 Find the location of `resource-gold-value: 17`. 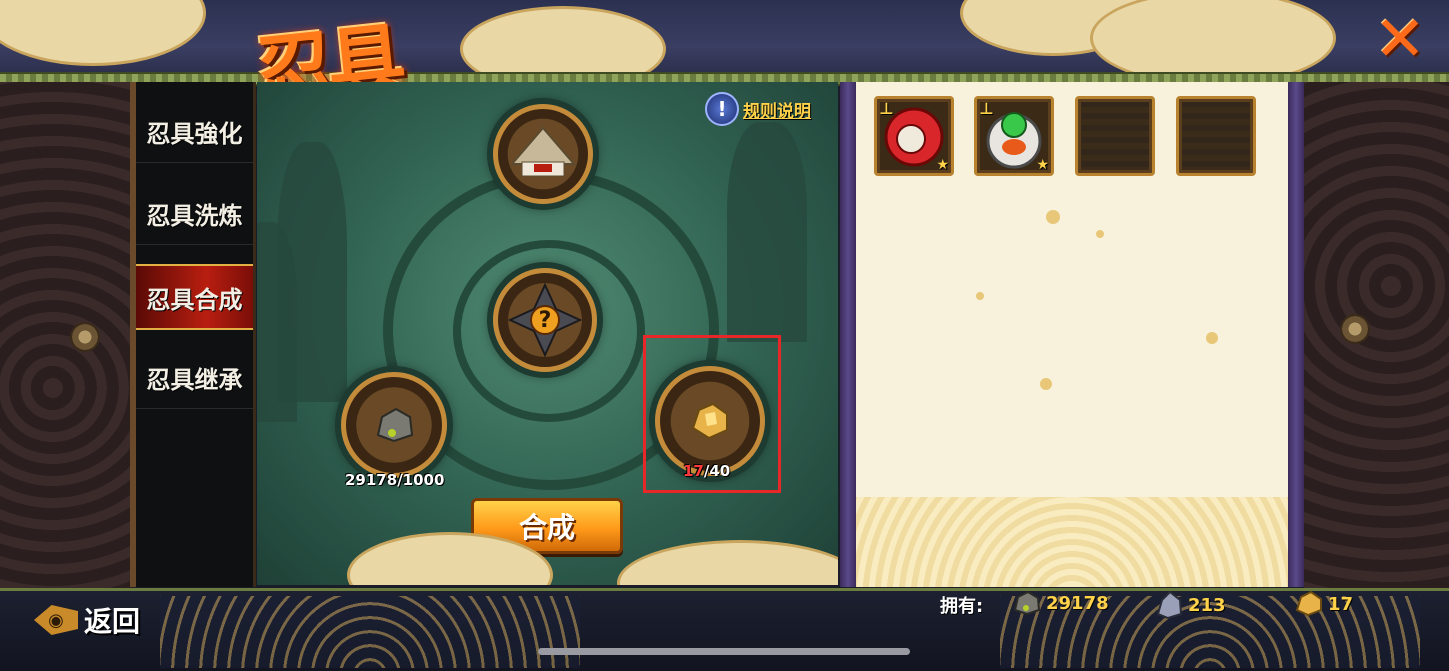

resource-gold-value: 17 is located at coordinates (1341, 604).